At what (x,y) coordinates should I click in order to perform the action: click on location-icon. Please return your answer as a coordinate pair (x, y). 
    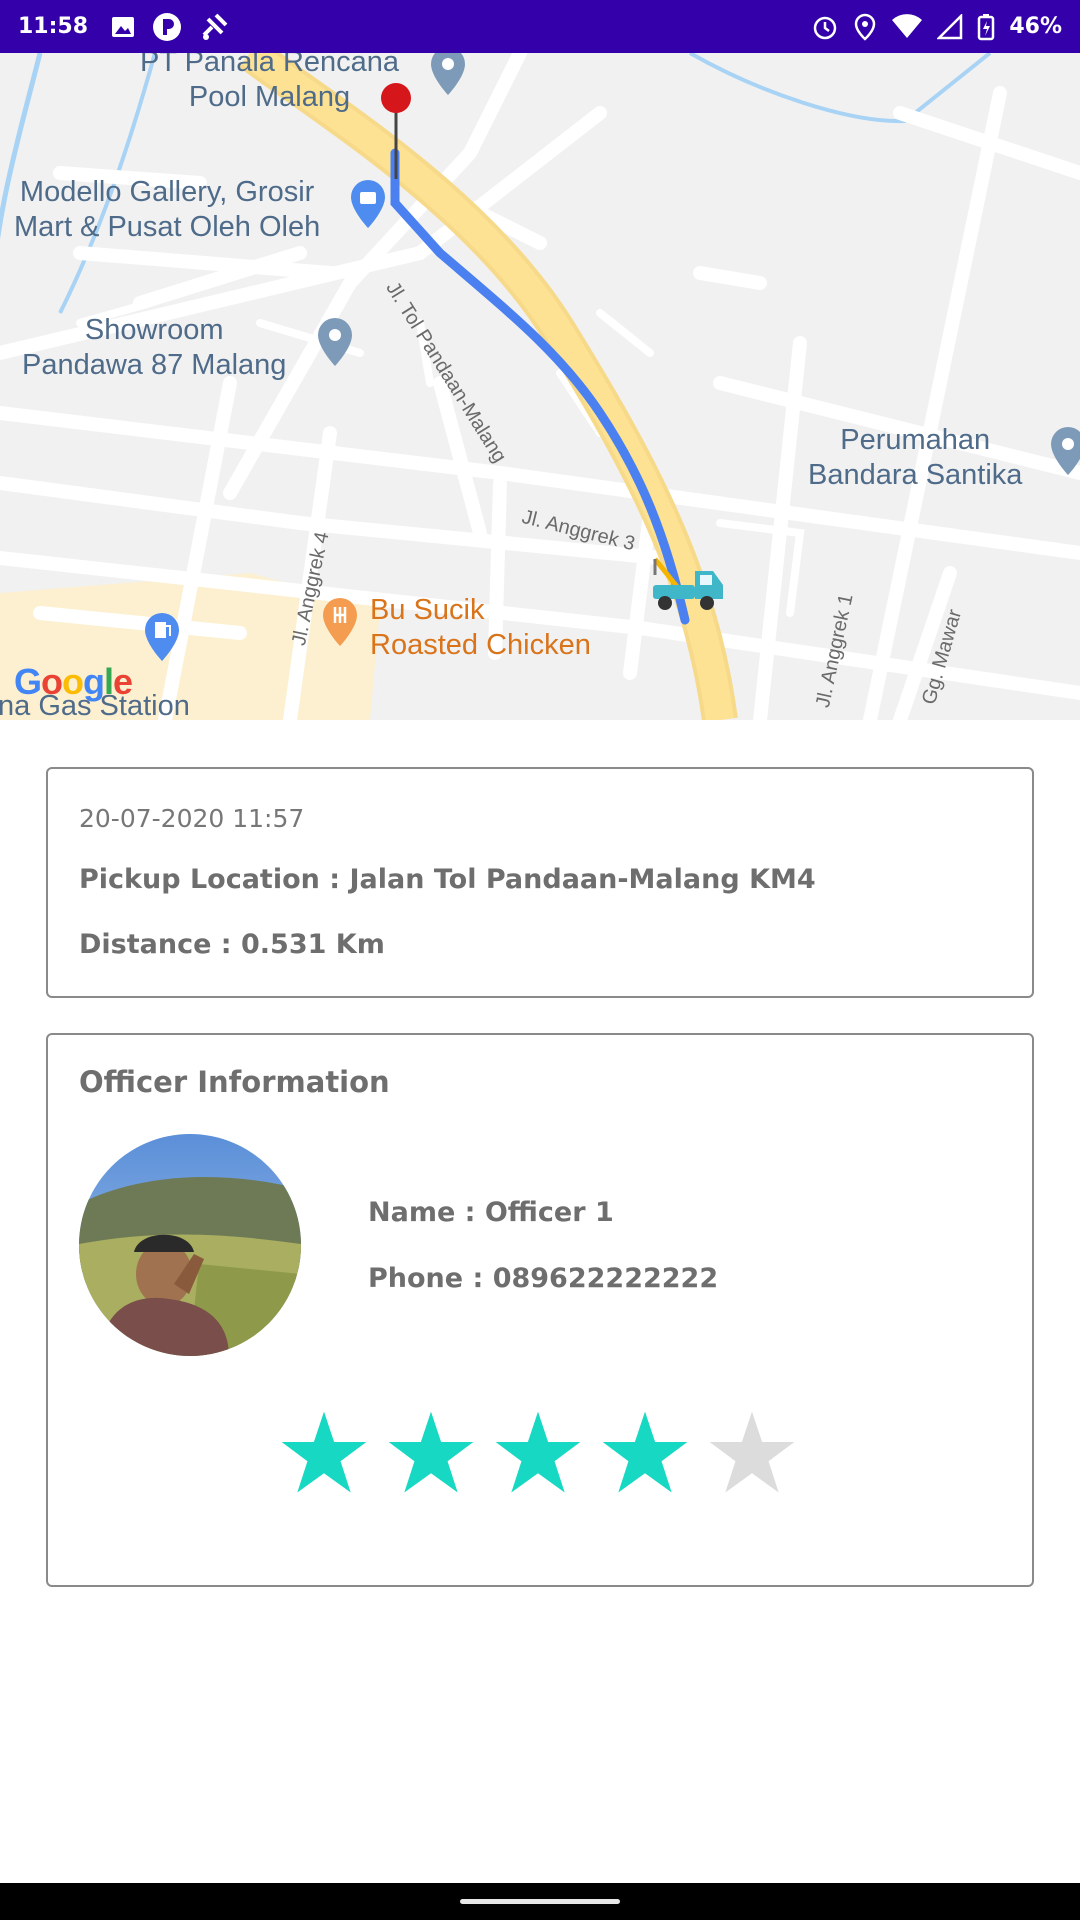
    Looking at the image, I should click on (865, 27).